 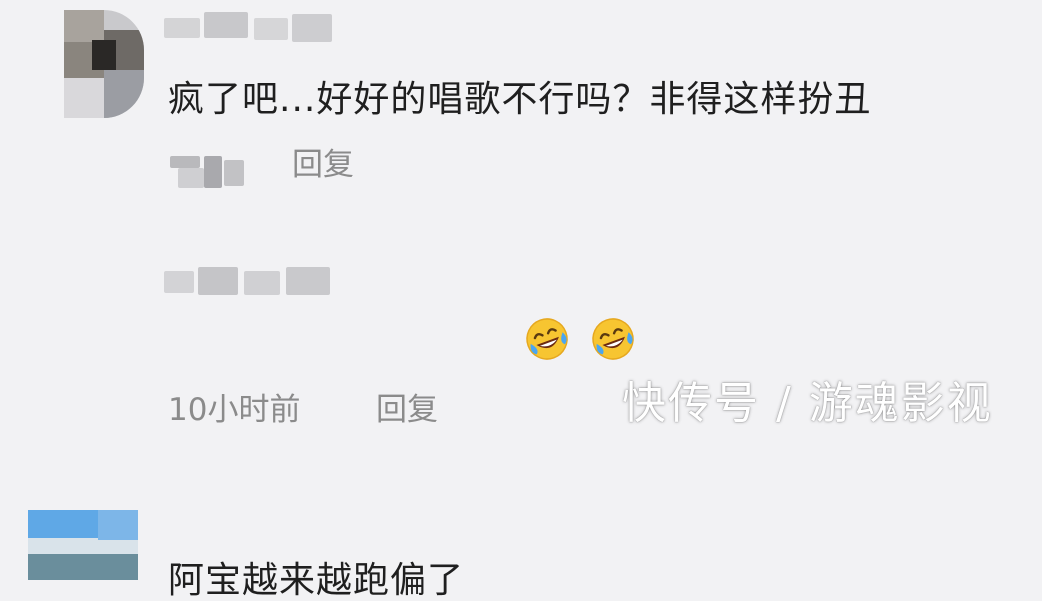 What do you see at coordinates (316, 580) in the screenshot?
I see `comment-text: 阿宝越来越跑偏了` at bounding box center [316, 580].